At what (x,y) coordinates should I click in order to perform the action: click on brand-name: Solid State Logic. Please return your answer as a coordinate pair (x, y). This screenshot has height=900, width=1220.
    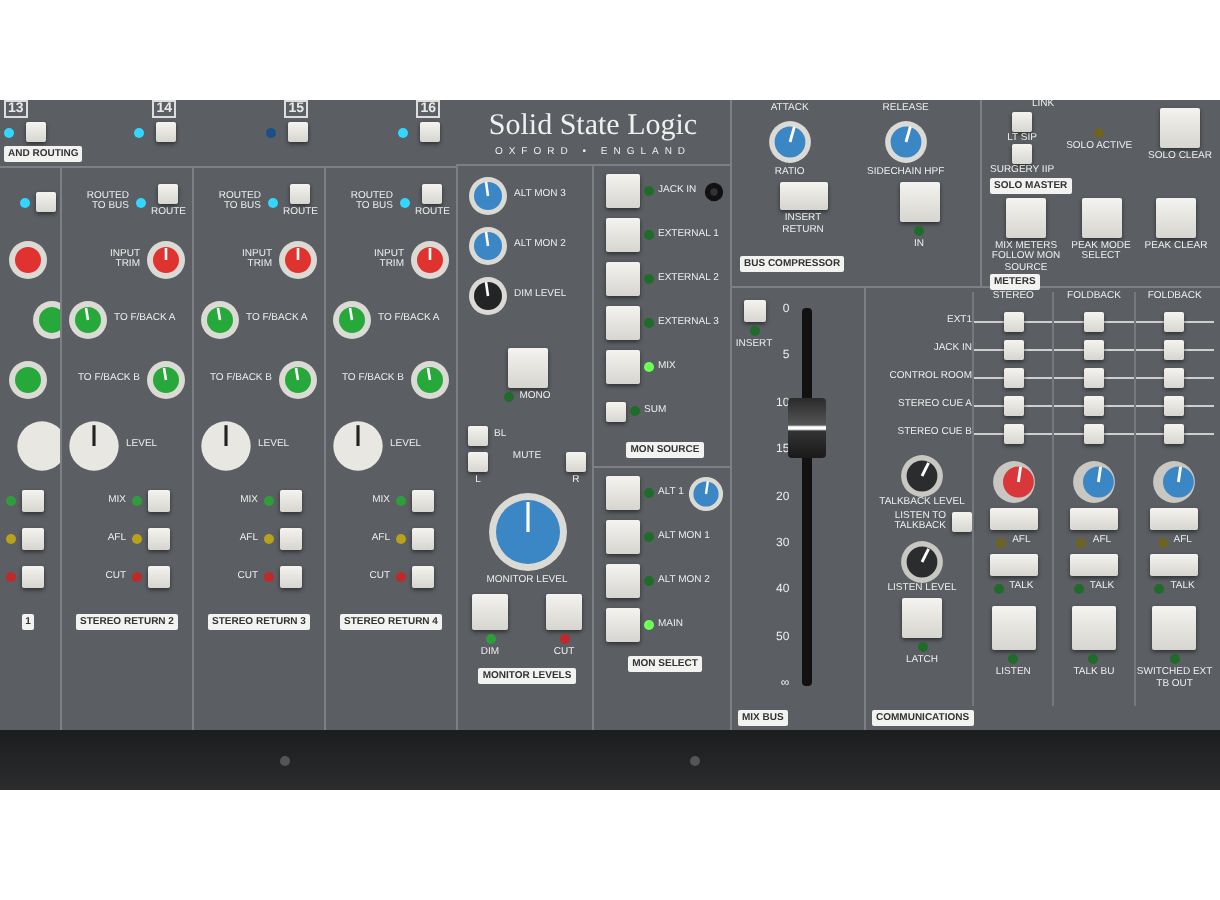
    Looking at the image, I should click on (593, 127).